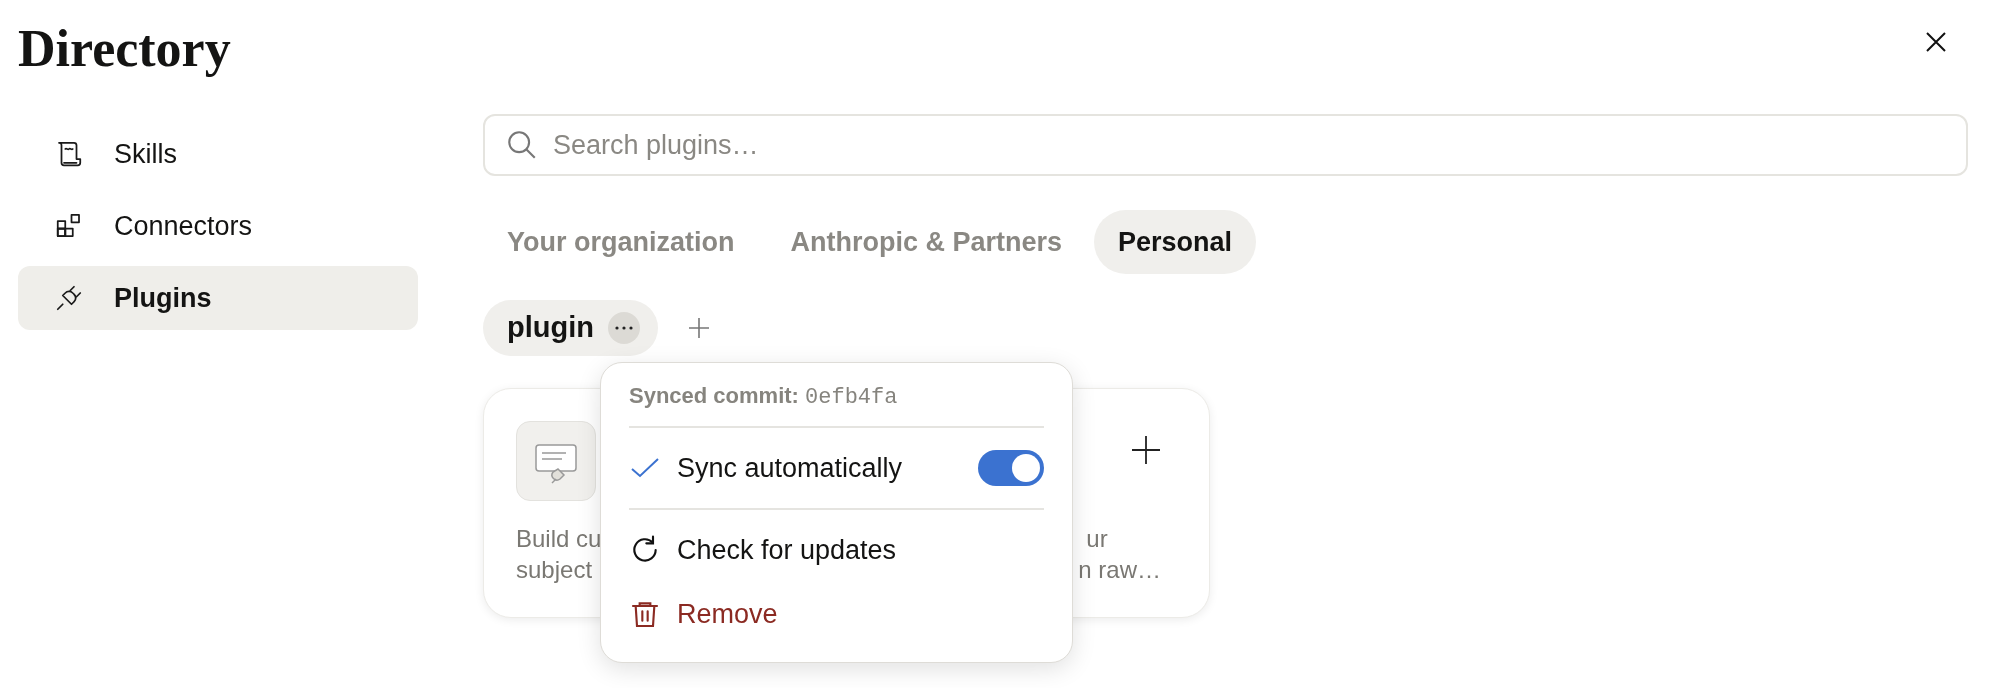 The image size is (1992, 688). I want to click on more-button, so click(624, 328).